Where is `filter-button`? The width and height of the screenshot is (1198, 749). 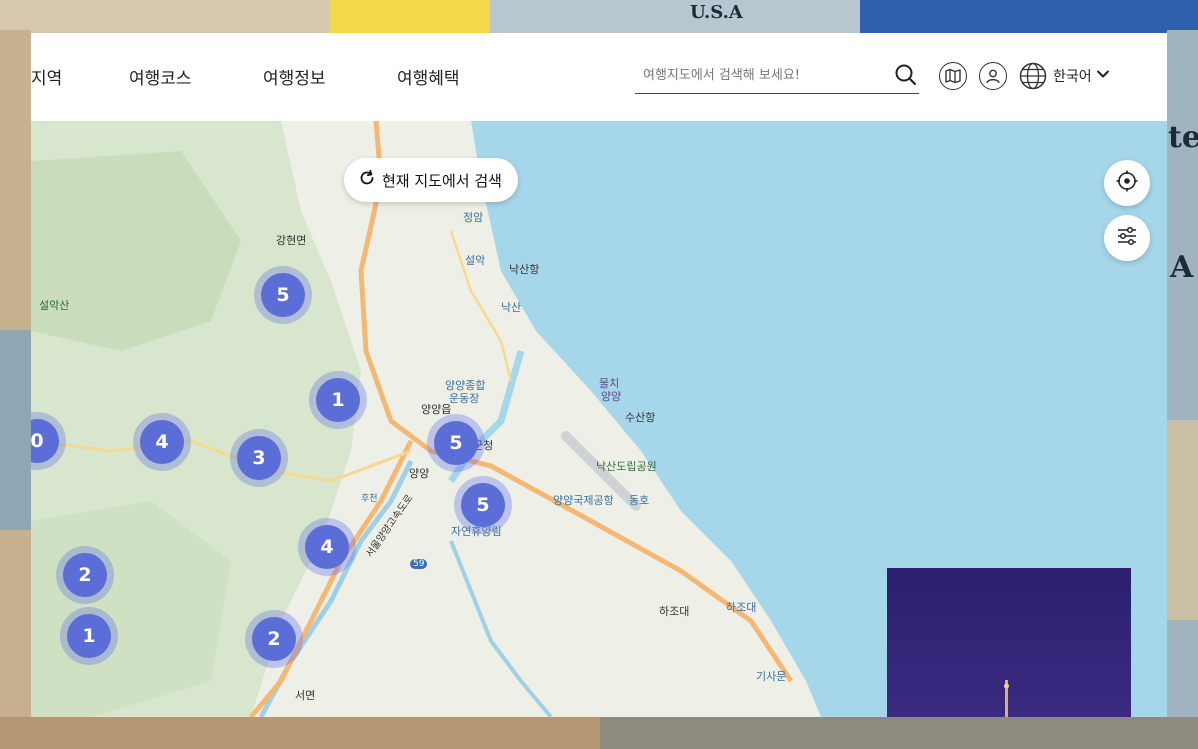 filter-button is located at coordinates (1127, 238).